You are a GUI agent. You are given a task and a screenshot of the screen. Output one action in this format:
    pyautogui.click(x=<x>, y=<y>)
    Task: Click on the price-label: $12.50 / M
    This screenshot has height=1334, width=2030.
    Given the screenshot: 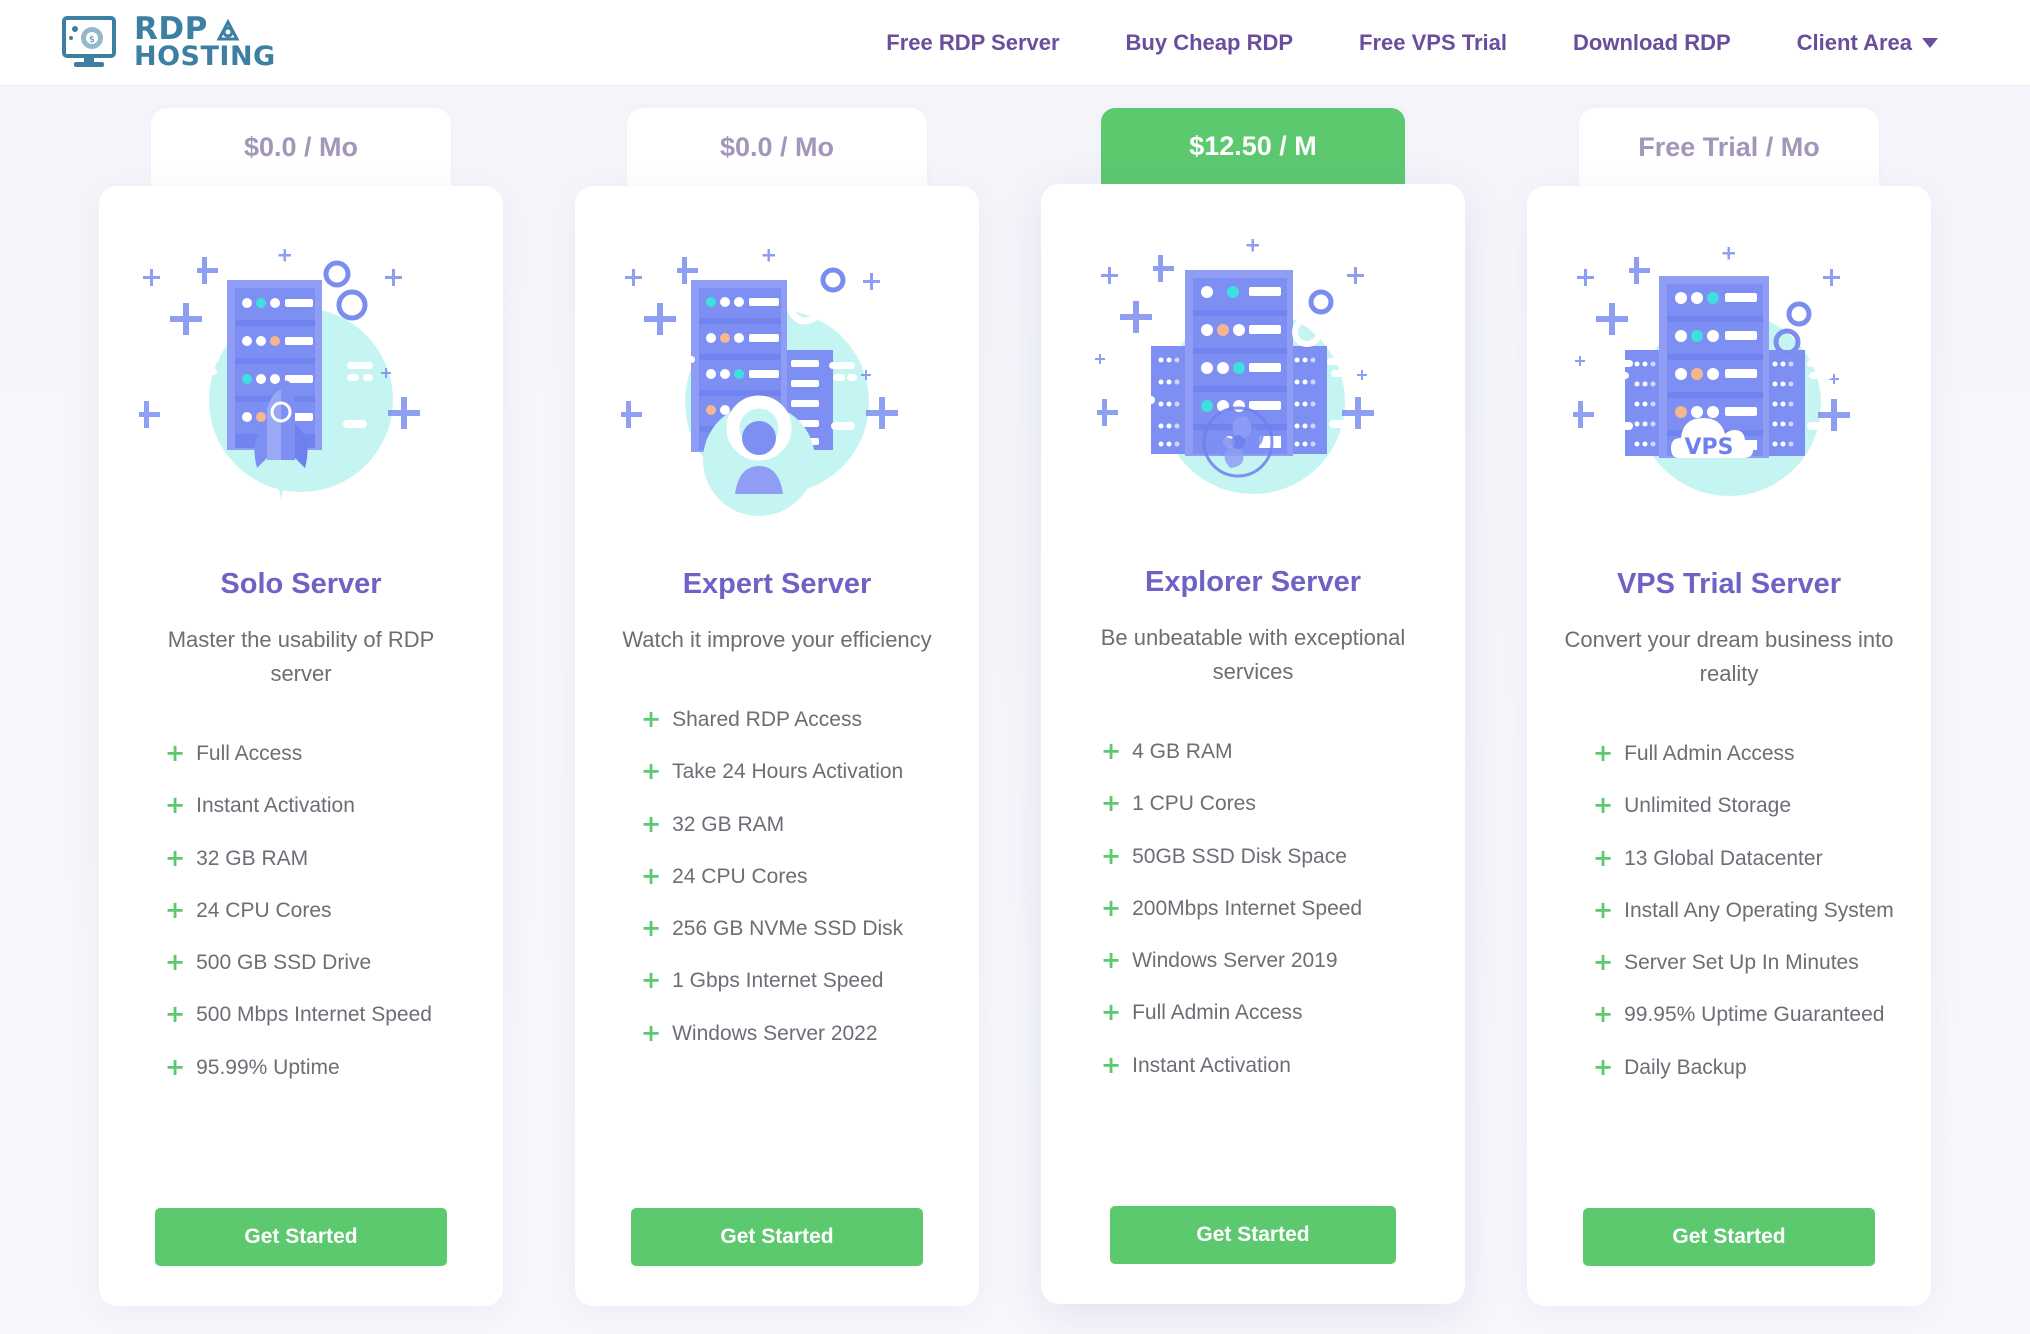 What is the action you would take?
    pyautogui.click(x=1253, y=145)
    